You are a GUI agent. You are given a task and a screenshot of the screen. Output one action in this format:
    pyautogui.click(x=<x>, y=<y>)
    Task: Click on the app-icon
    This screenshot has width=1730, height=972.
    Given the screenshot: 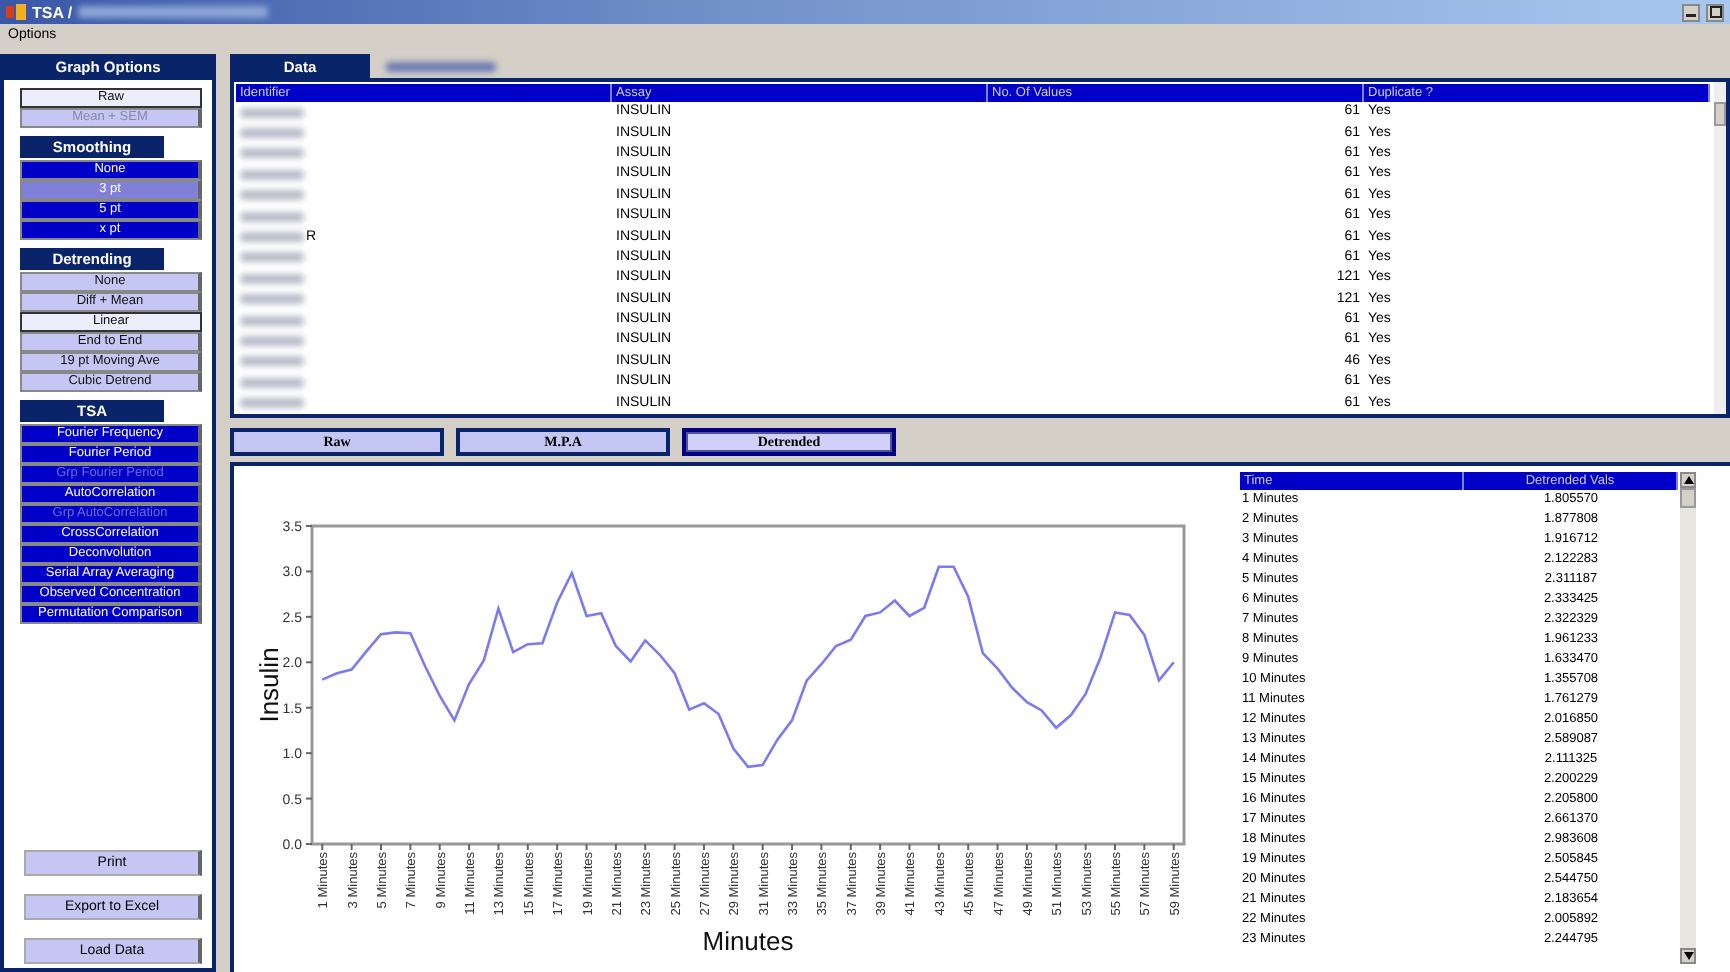 What is the action you would take?
    pyautogui.click(x=16, y=12)
    